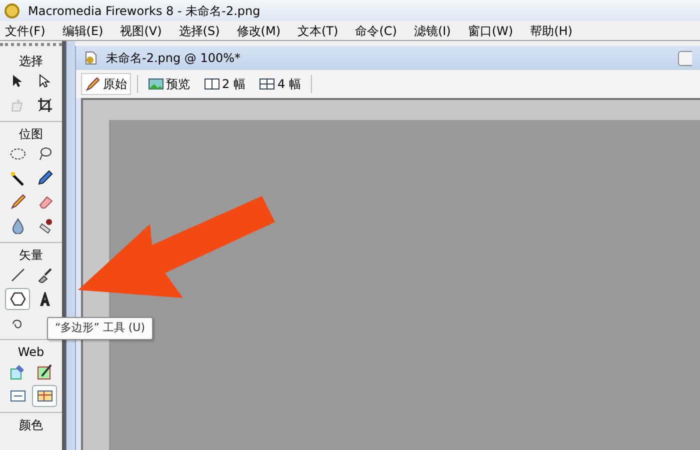 Image resolution: width=700 pixels, height=450 pixels. Describe the element at coordinates (31, 61) in the screenshot. I see `section-heading: 选择` at that location.